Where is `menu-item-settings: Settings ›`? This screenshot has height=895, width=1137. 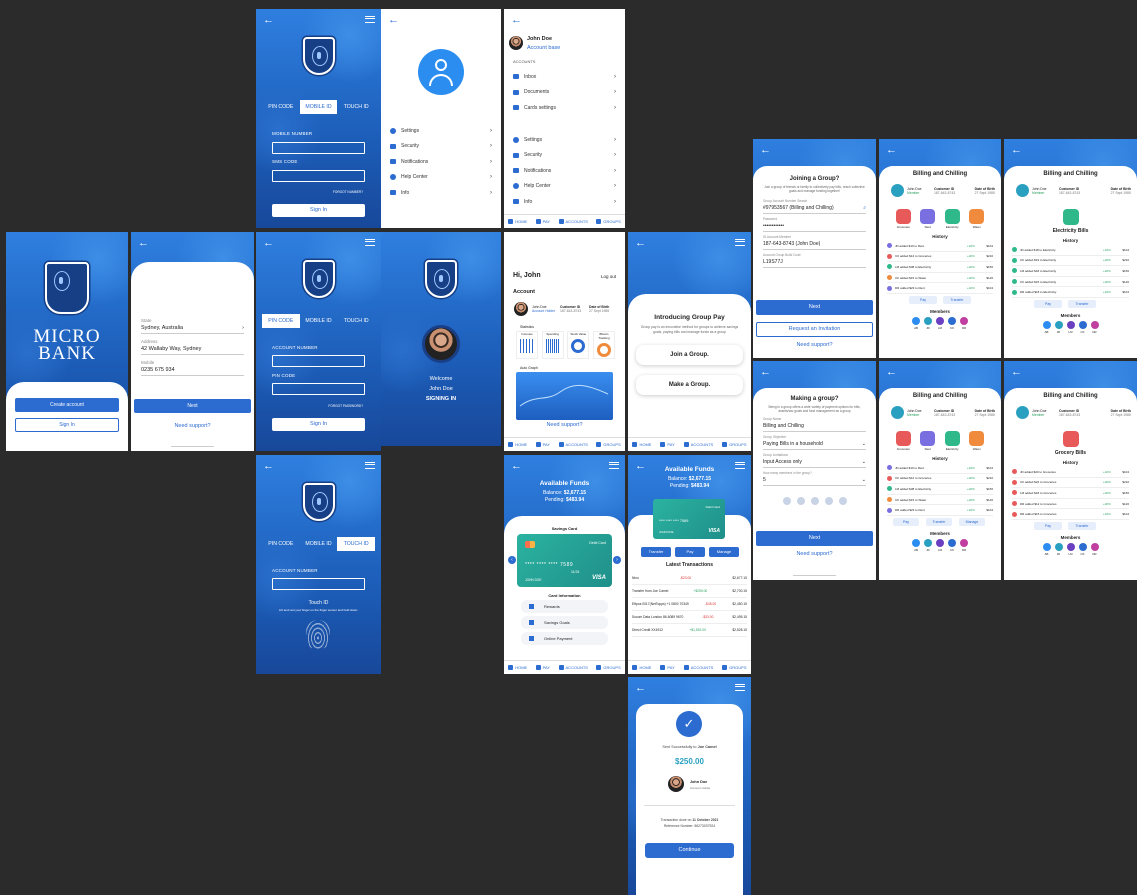 menu-item-settings: Settings › is located at coordinates (564, 140).